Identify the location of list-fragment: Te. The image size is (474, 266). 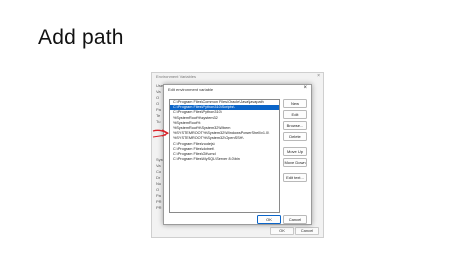
(158, 115).